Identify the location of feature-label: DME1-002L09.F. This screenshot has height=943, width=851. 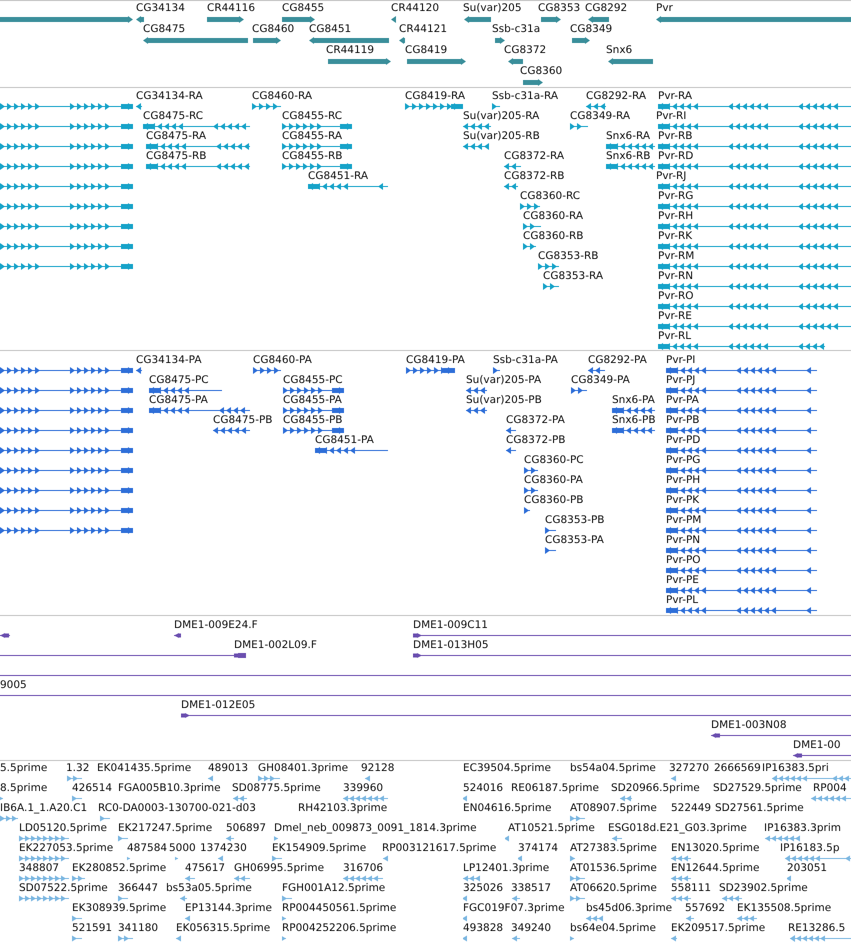
(275, 645).